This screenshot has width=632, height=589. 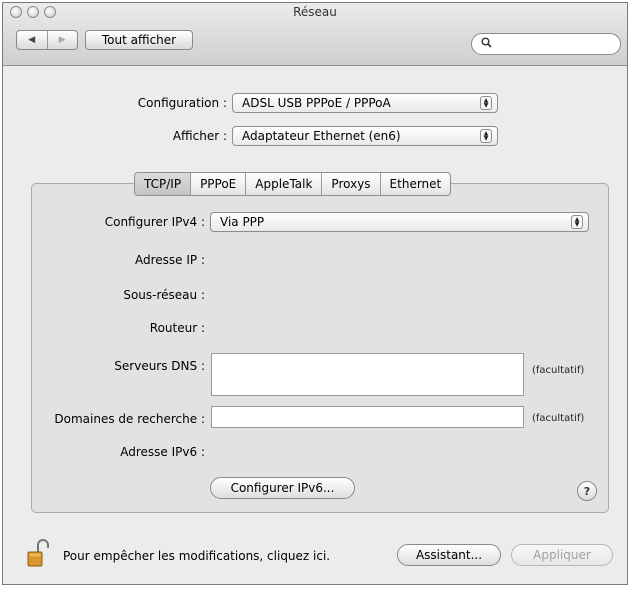 I want to click on router-label: Routeur :, so click(x=177, y=328).